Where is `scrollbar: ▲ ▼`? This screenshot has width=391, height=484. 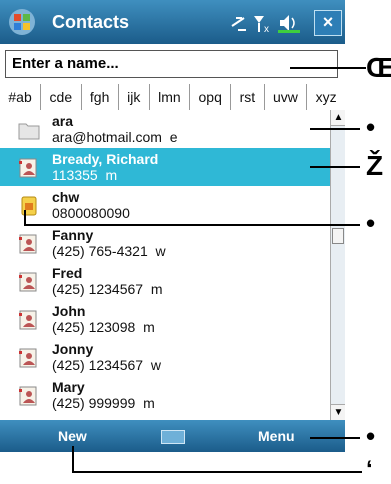 scrollbar: ▲ ▼ is located at coordinates (337, 265).